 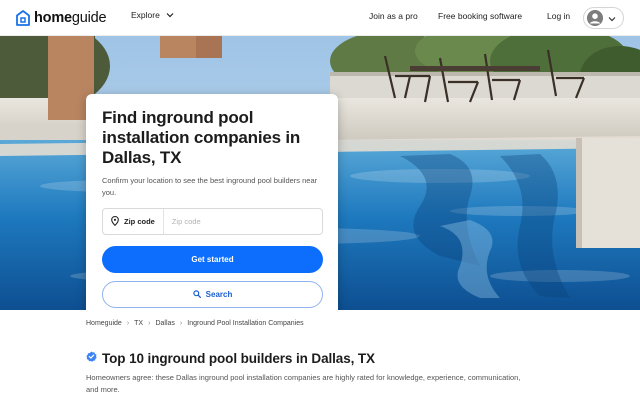 I want to click on search-label: Search, so click(x=219, y=294).